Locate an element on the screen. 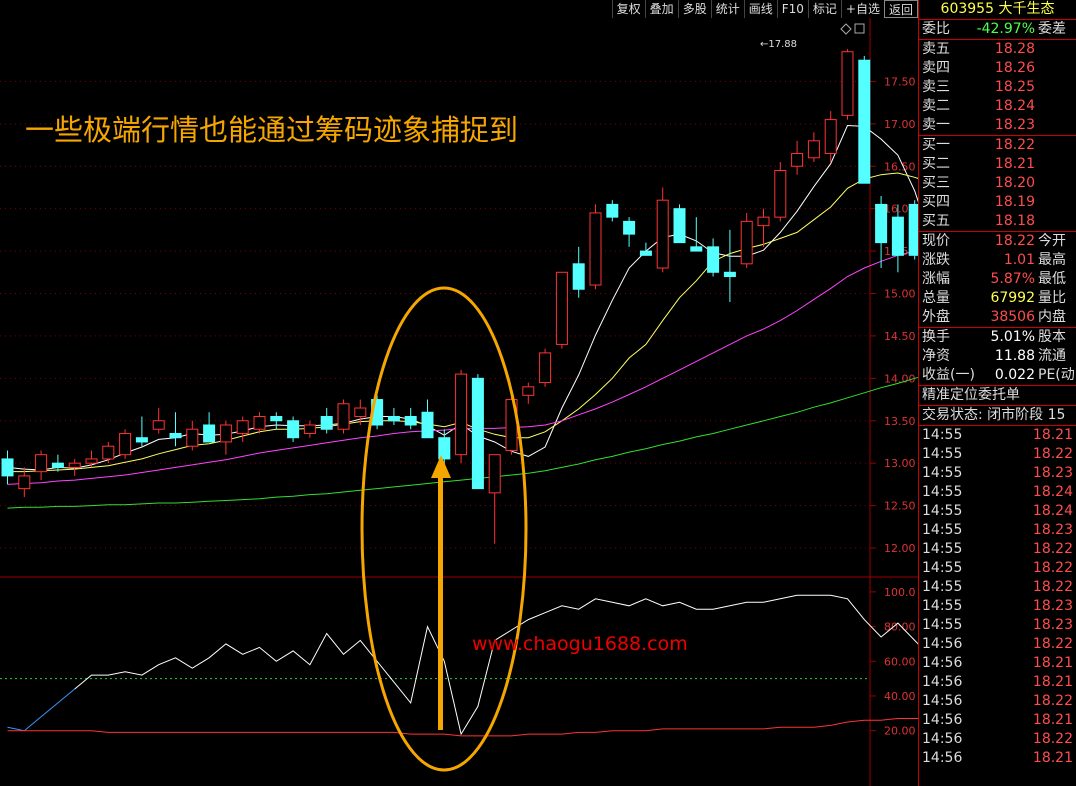 The width and height of the screenshot is (1076, 786). bid-label: 买五 is located at coordinates (936, 221).